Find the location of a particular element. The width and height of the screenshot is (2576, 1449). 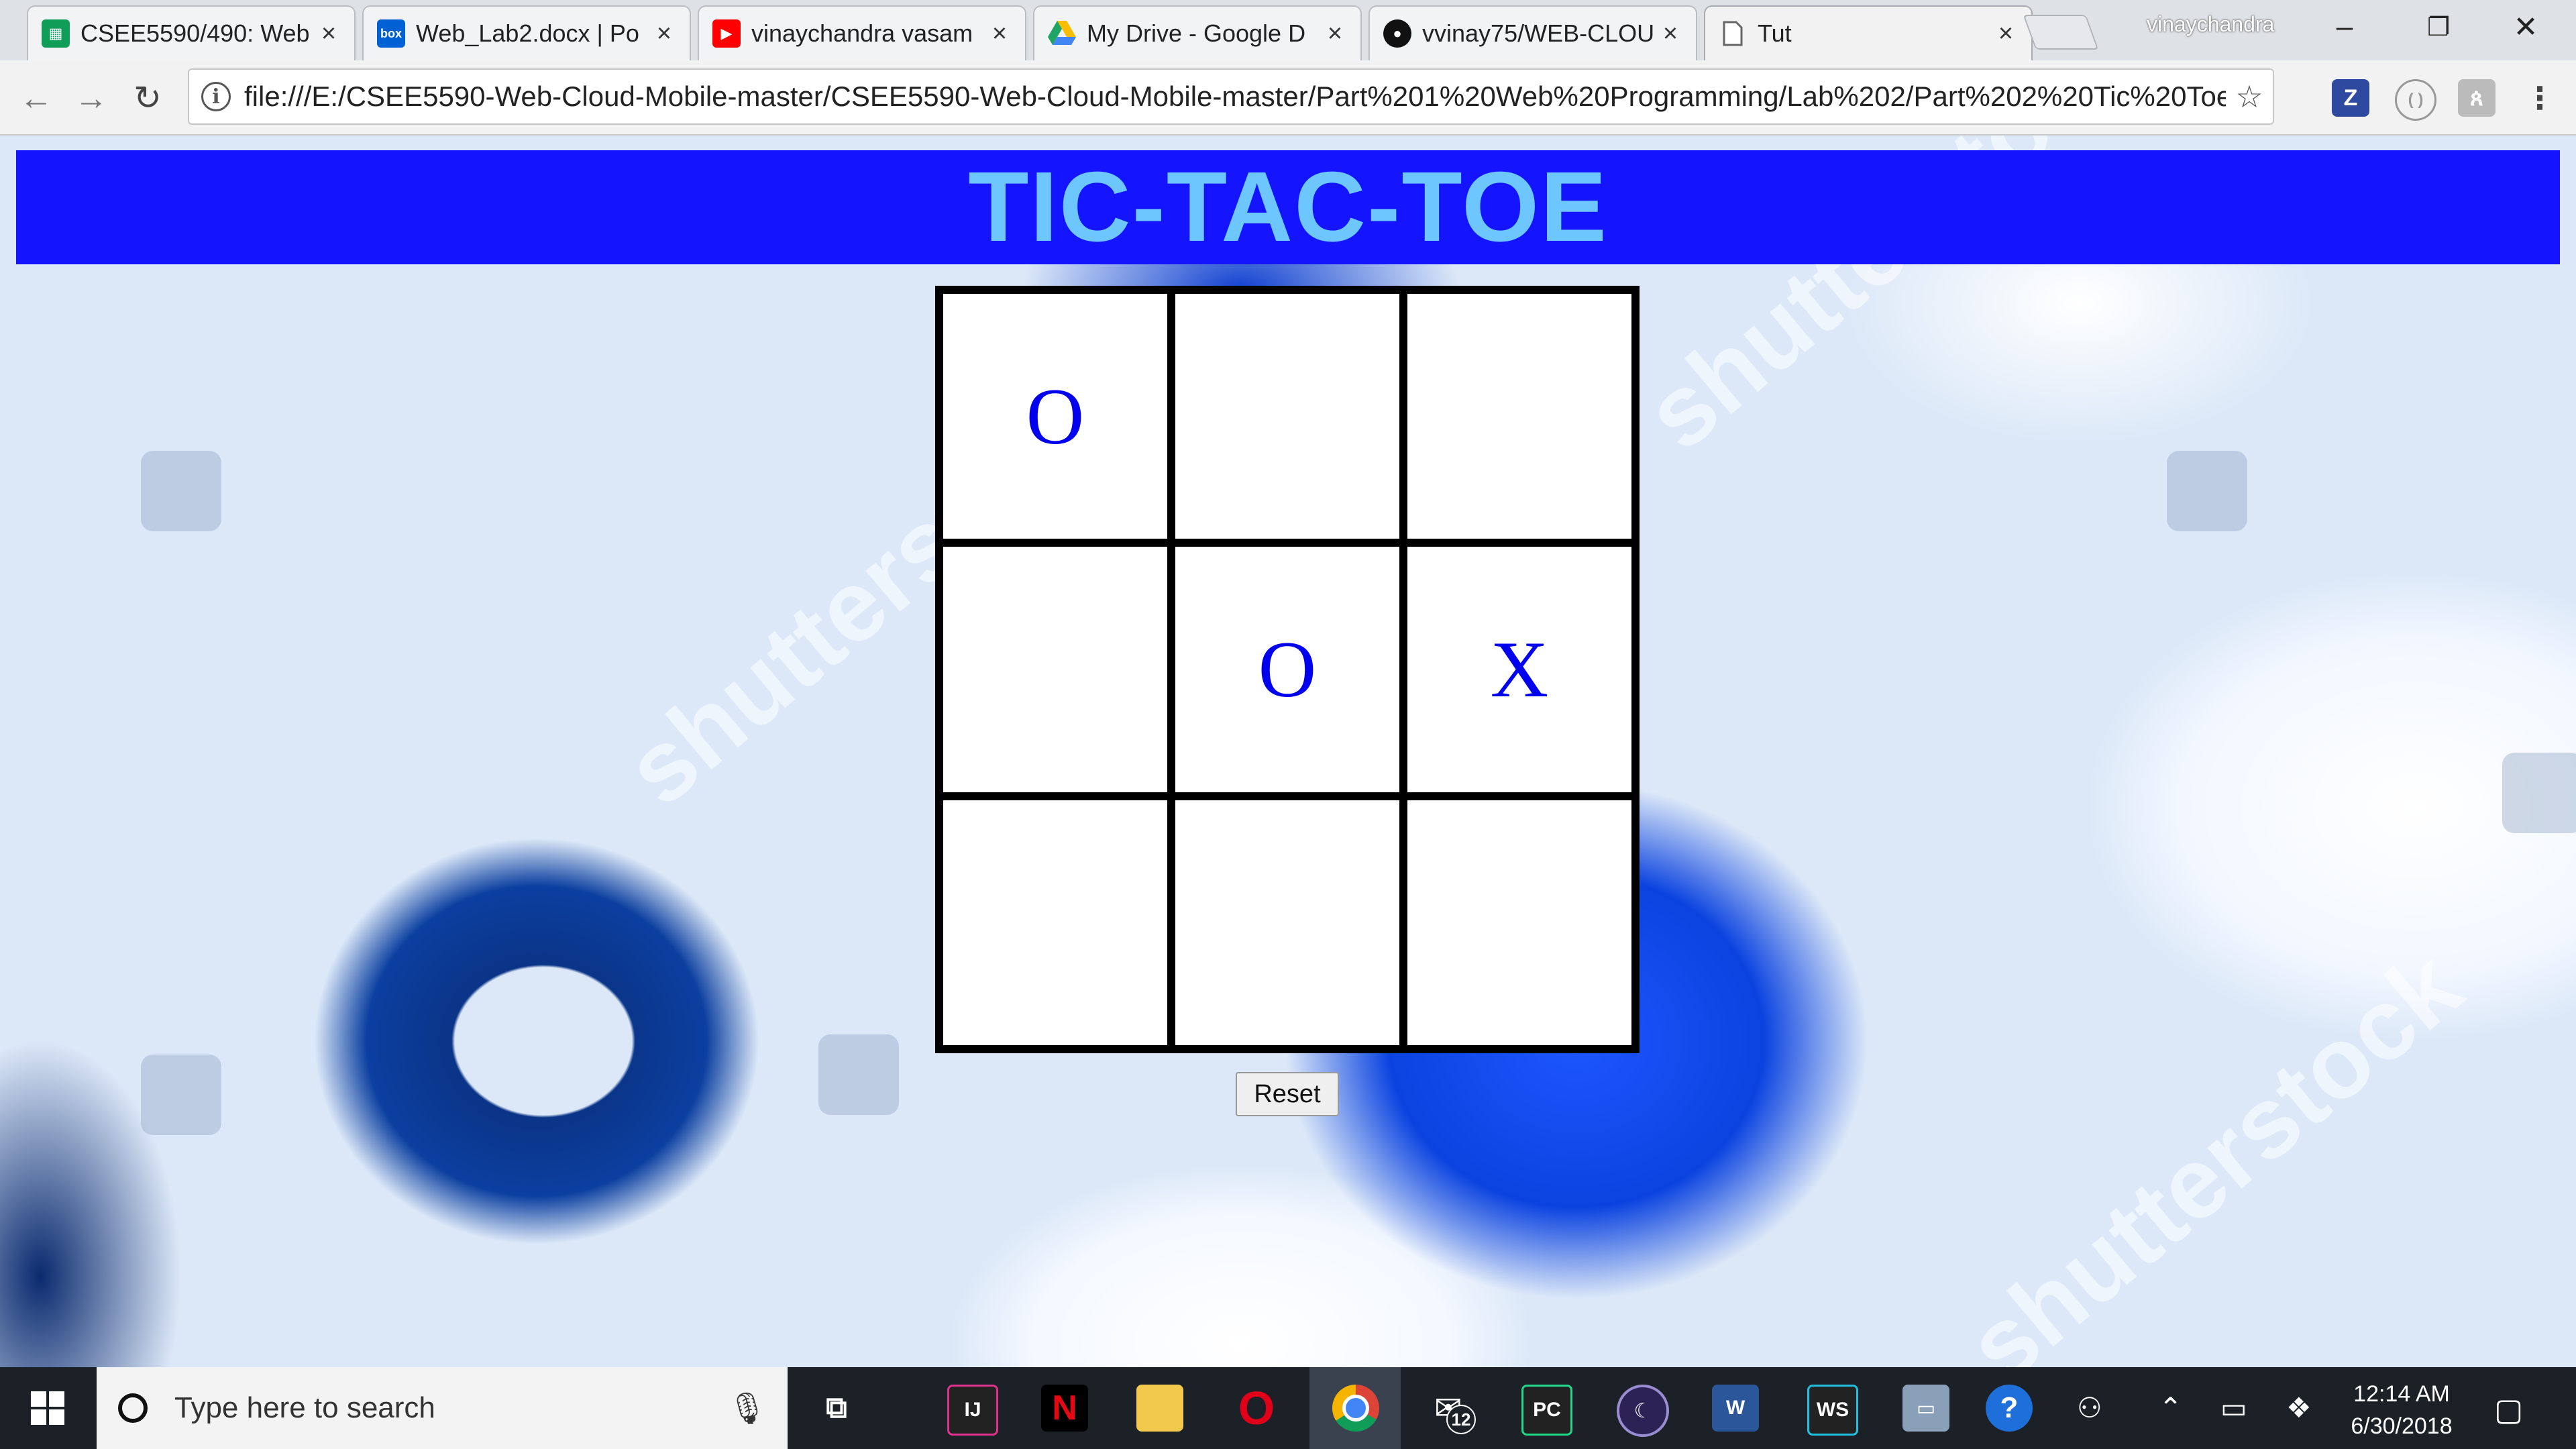

computer-icon: ▭ is located at coordinates (1925, 1408).